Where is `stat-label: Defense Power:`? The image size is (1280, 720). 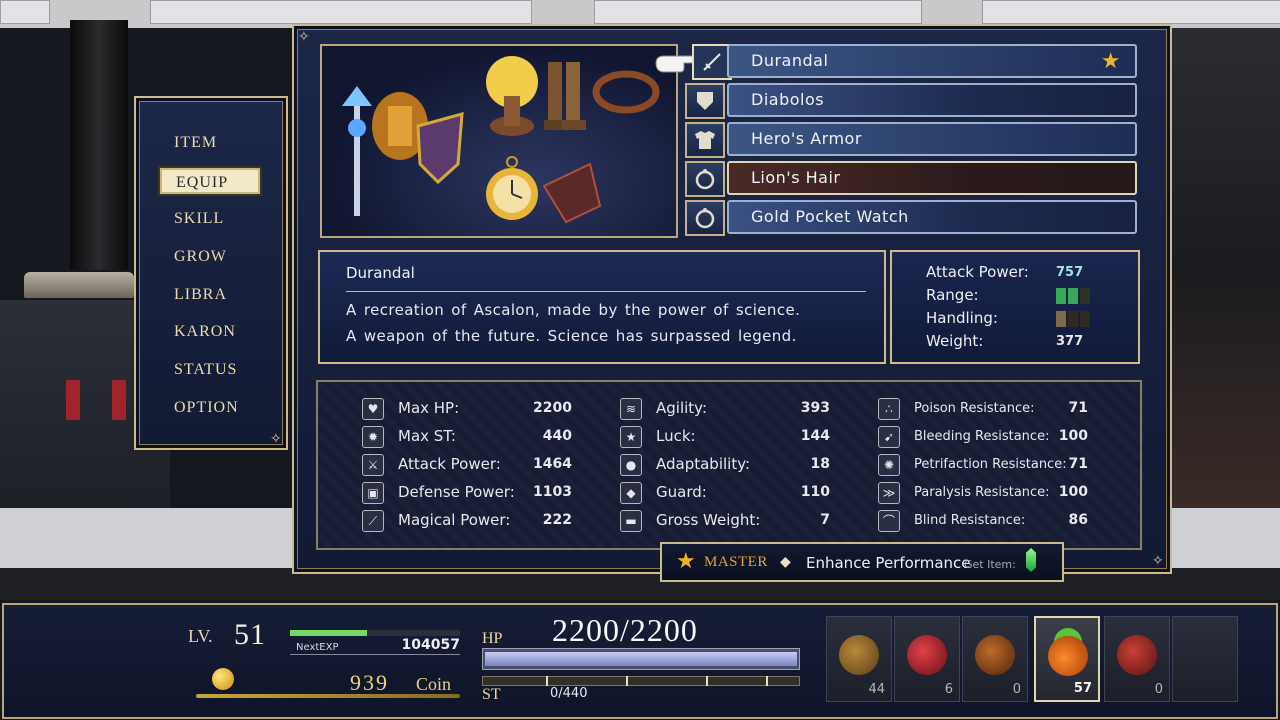 stat-label: Defense Power: is located at coordinates (456, 492).